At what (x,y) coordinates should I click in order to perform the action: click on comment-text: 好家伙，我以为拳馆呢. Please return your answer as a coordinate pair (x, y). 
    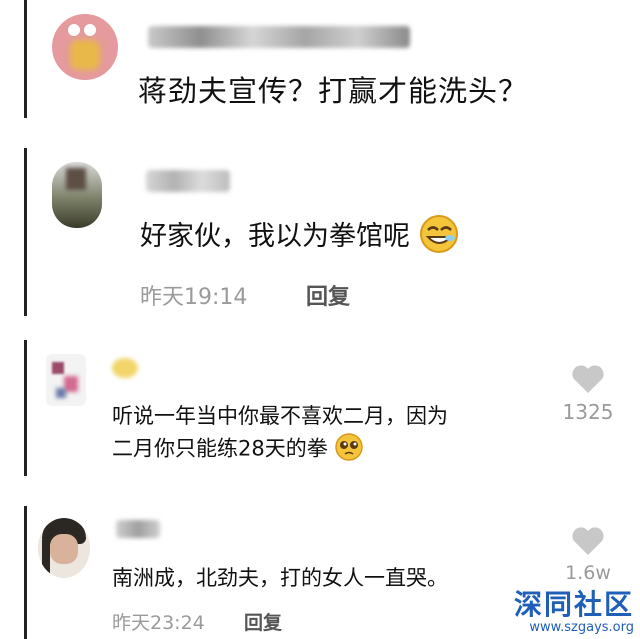
    Looking at the image, I should click on (299, 237).